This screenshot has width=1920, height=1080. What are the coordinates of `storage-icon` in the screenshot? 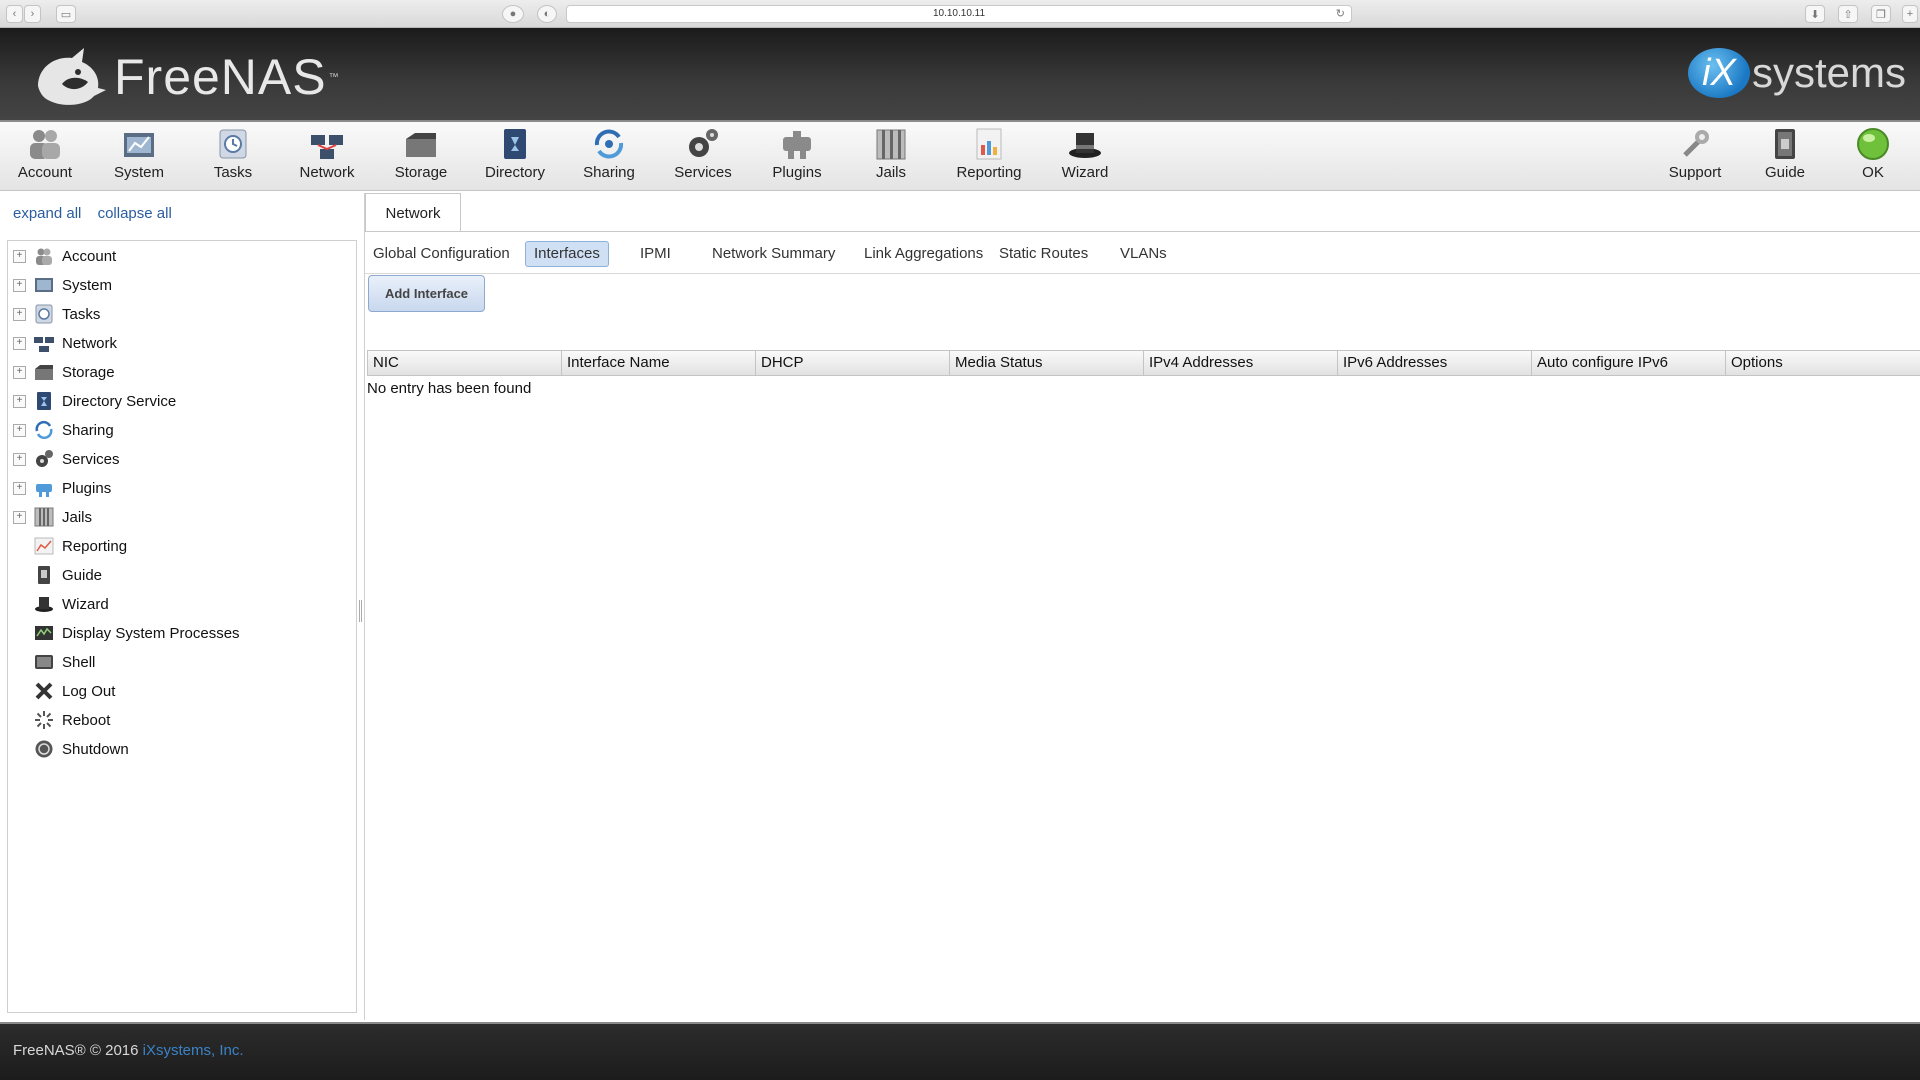 It's located at (421, 145).